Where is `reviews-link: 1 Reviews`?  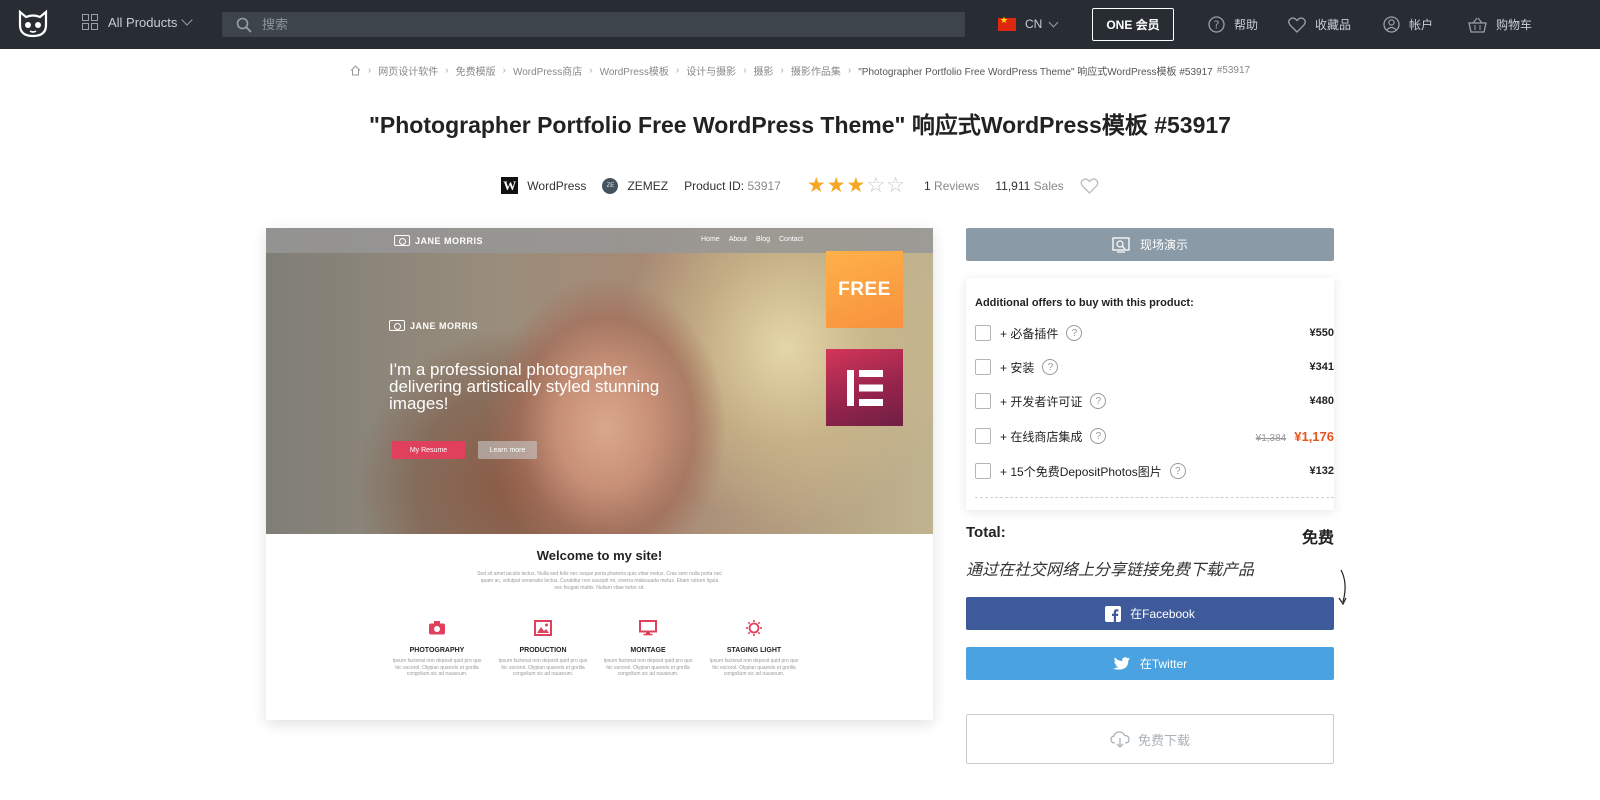
reviews-link: 1 Reviews is located at coordinates (951, 186).